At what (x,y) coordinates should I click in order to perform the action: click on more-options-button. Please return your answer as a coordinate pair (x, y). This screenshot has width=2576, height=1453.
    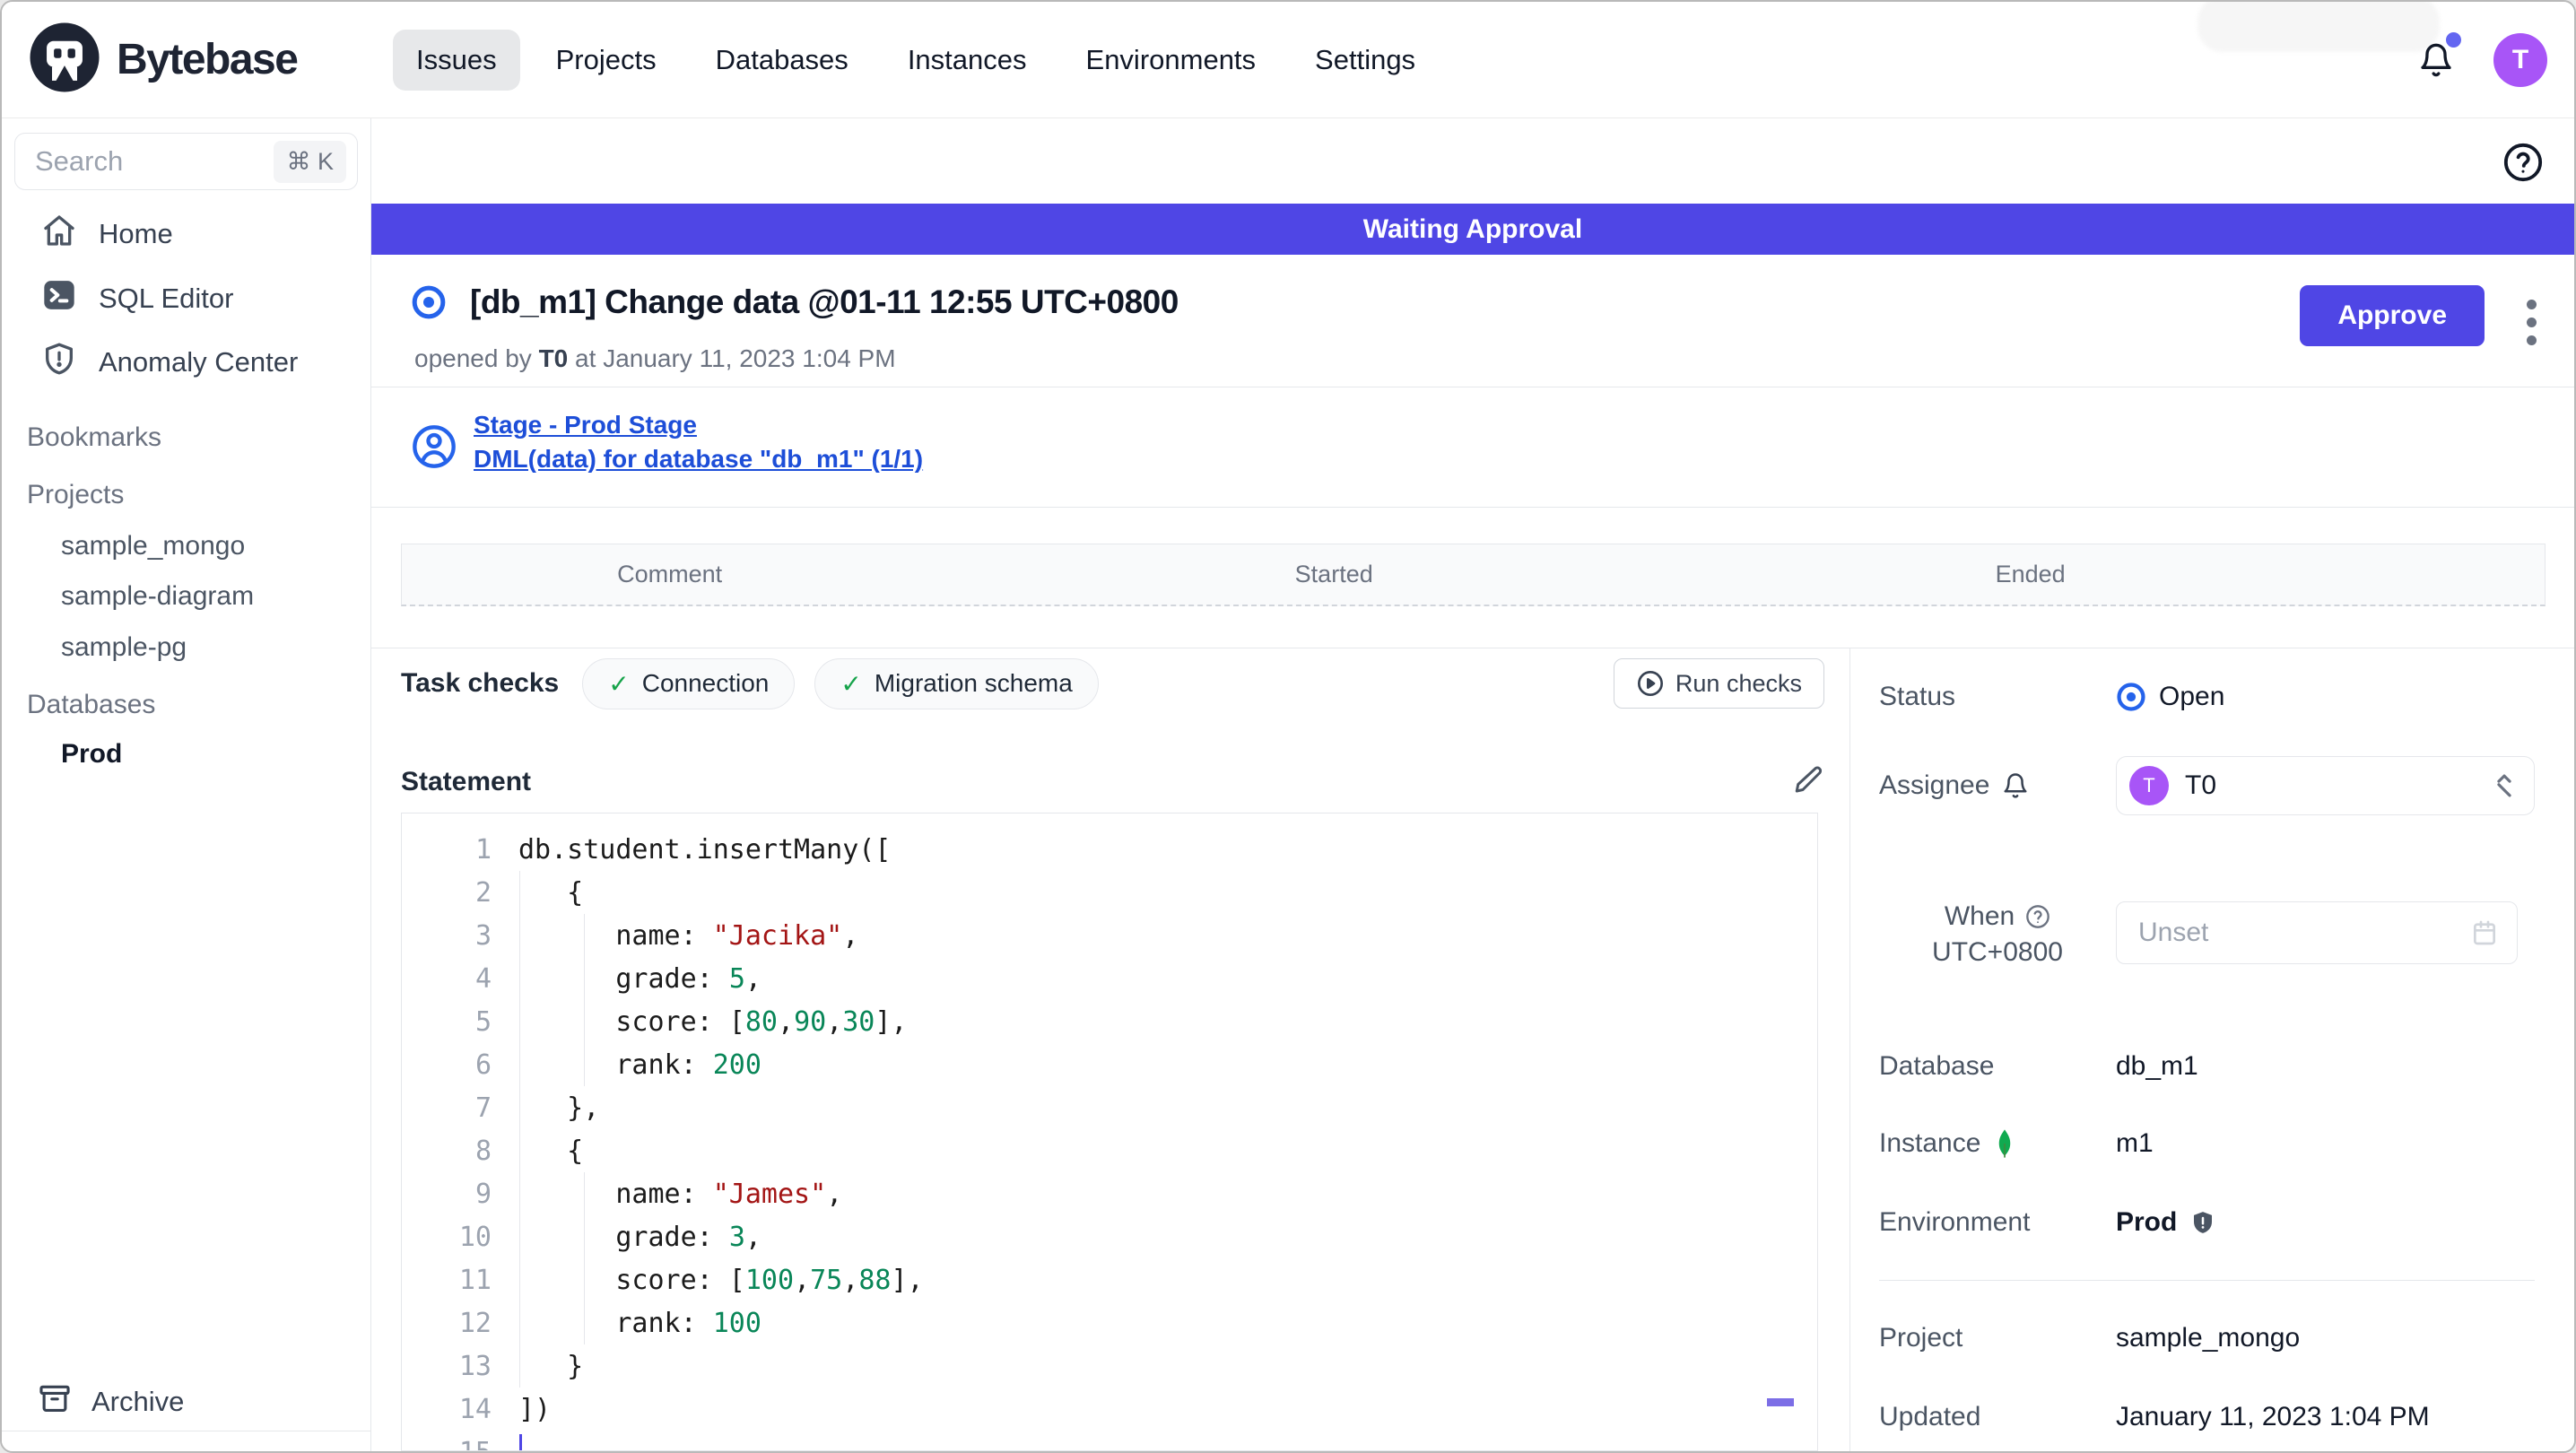
    Looking at the image, I should click on (2531, 322).